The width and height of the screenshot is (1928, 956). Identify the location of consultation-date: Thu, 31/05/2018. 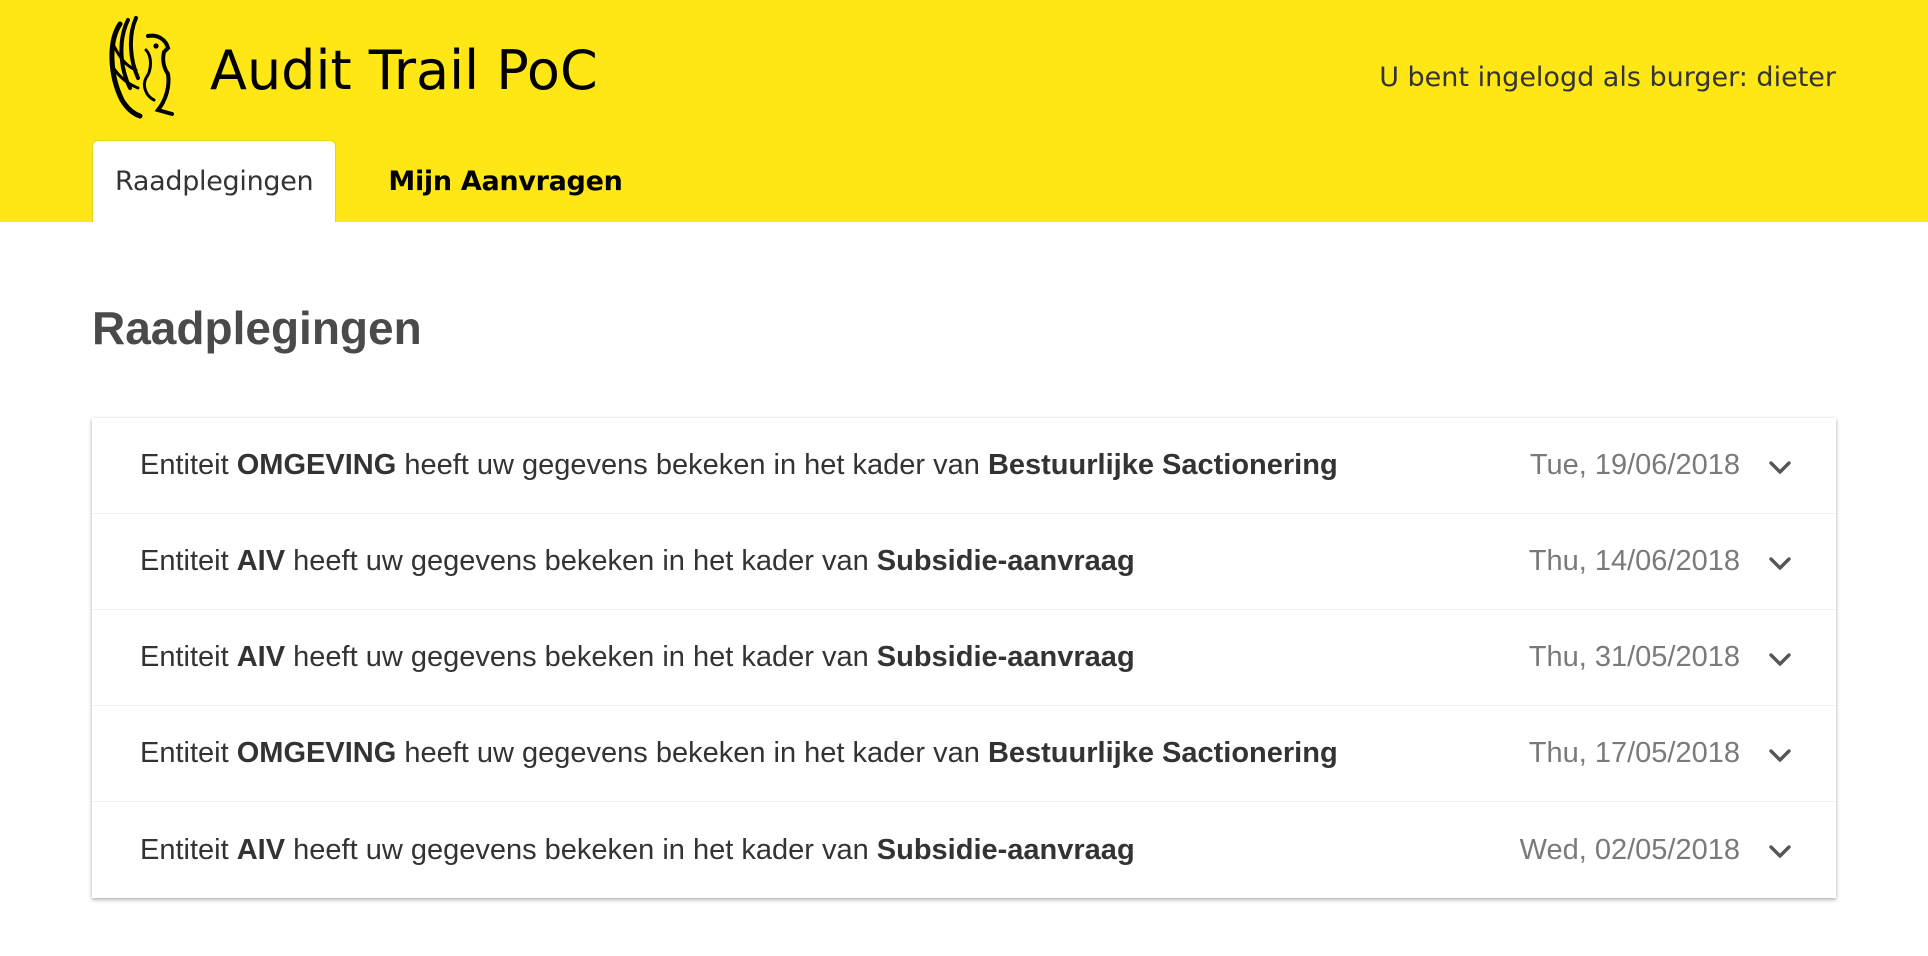
(1634, 657).